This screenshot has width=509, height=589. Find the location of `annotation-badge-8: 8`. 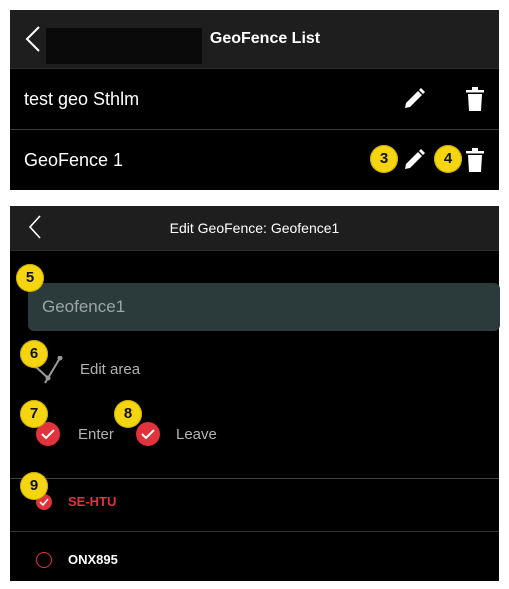

annotation-badge-8: 8 is located at coordinates (128, 414).